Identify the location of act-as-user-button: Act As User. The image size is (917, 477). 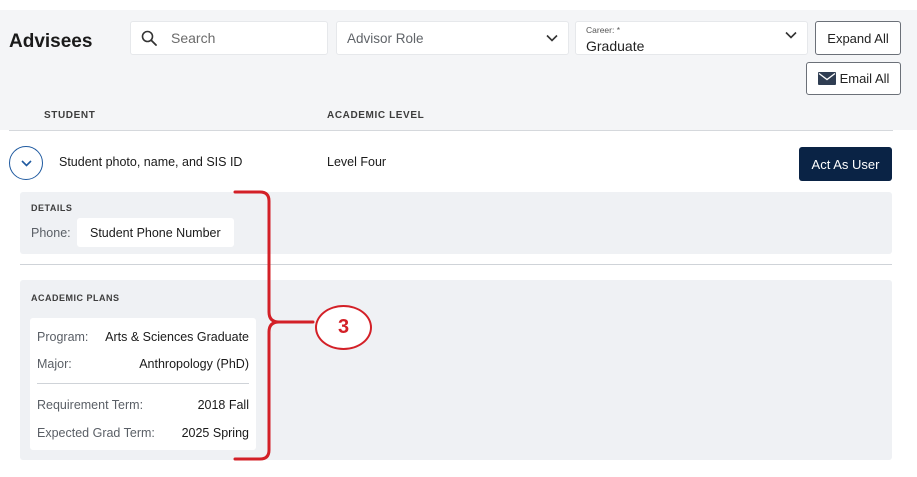
(845, 164).